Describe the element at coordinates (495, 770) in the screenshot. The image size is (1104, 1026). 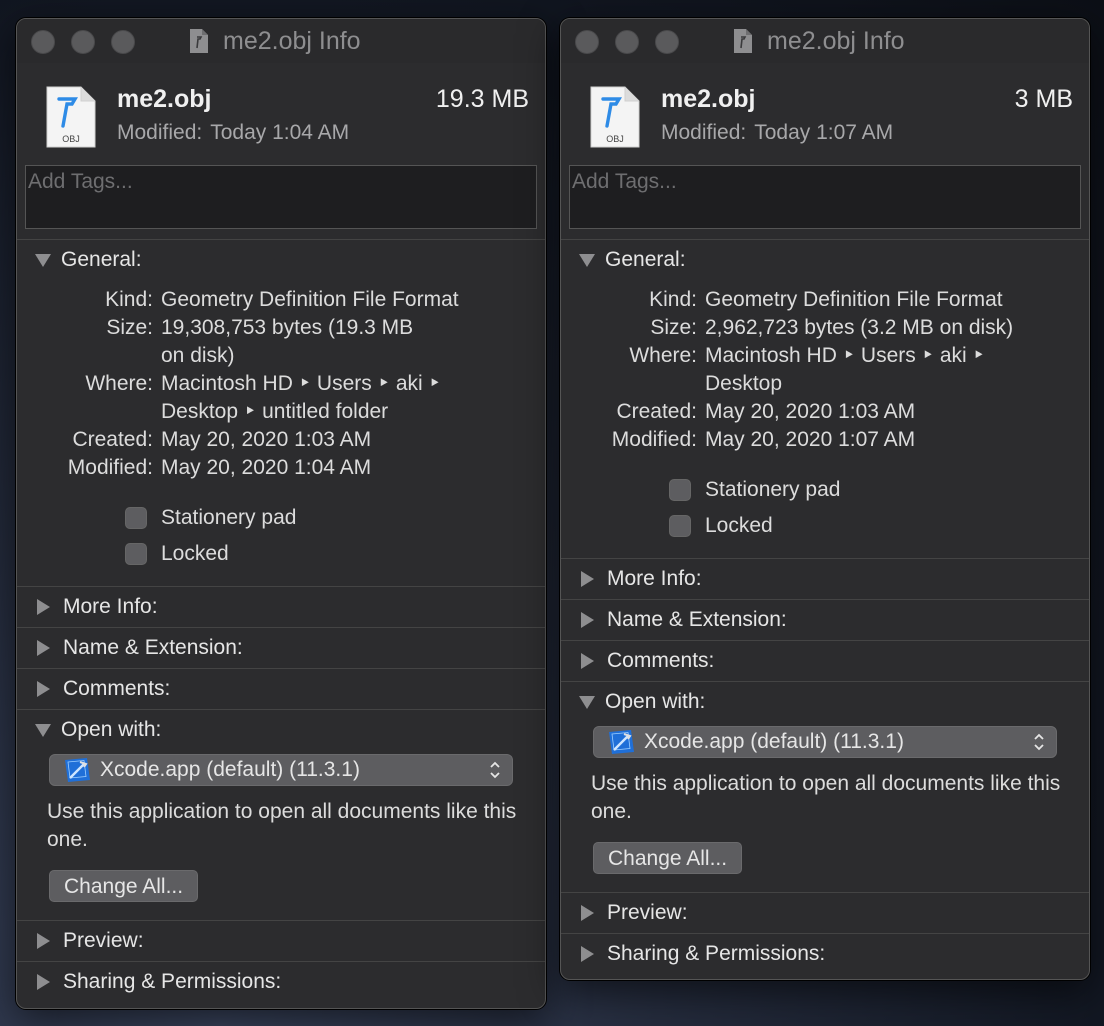
I see `chevron-updown-icon` at that location.